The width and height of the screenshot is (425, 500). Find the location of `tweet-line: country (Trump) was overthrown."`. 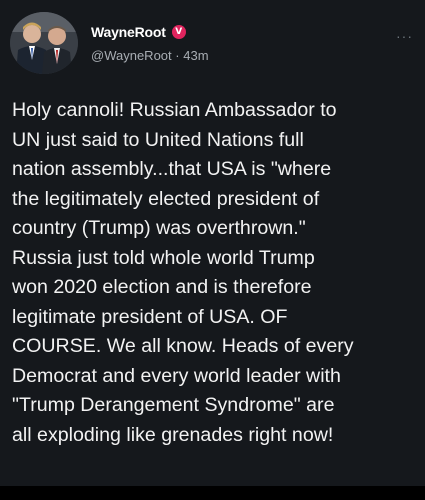

tweet-line: country (Trump) was overthrown." is located at coordinates (159, 228).